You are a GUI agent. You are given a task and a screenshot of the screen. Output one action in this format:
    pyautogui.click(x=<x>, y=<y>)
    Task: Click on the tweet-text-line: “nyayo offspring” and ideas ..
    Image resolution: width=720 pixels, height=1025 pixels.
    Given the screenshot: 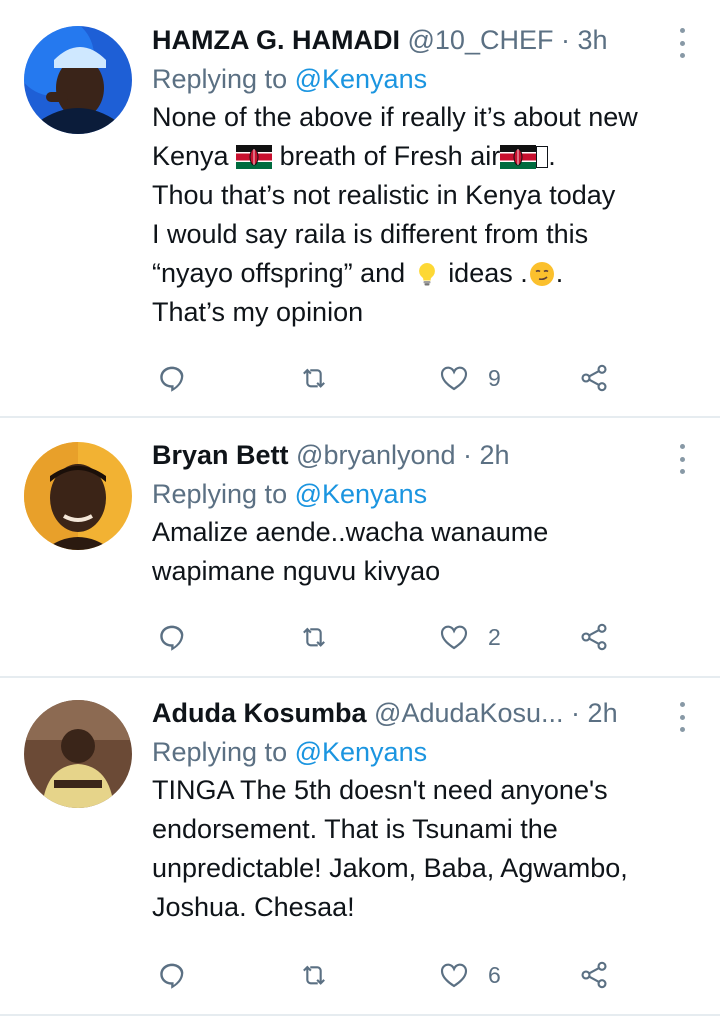 What is the action you would take?
    pyautogui.click(x=358, y=273)
    